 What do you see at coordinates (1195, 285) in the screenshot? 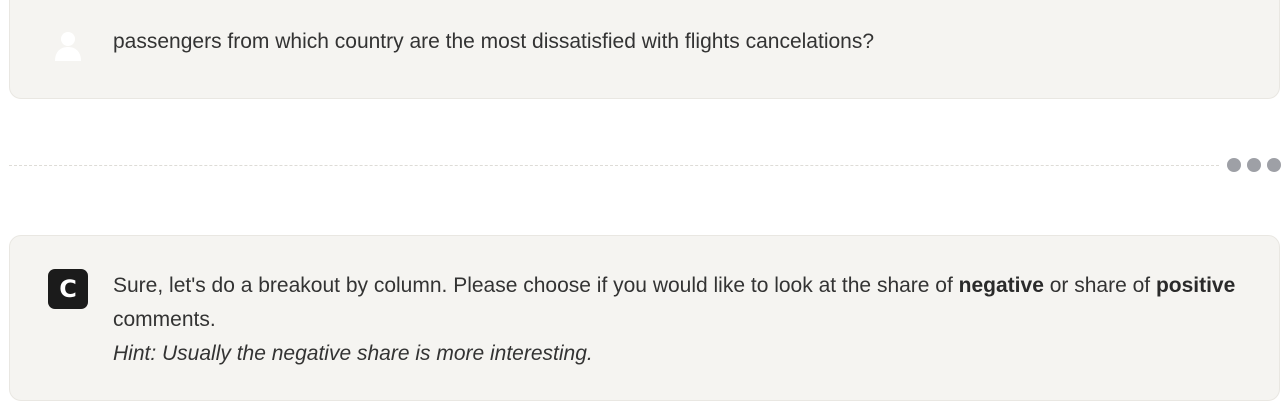
I see `positive-option-label: positive` at bounding box center [1195, 285].